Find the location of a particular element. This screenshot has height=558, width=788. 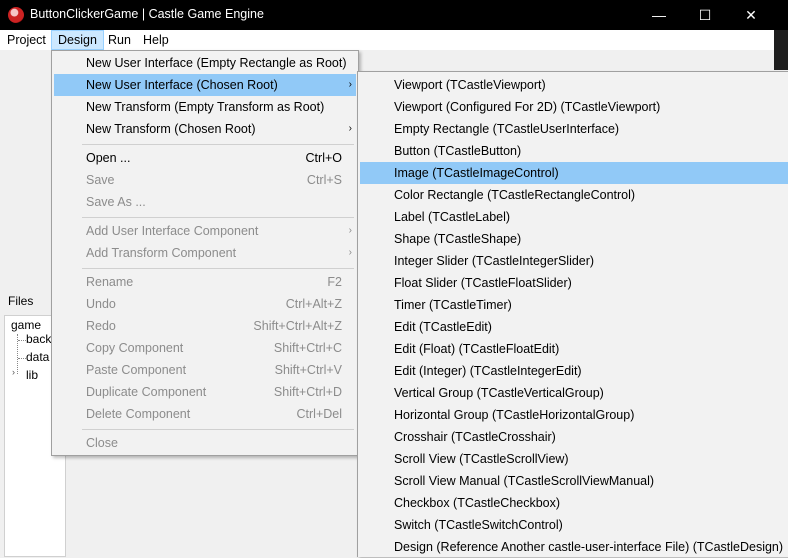

submenu-item-integer-slider: Integer Slider (TCastleIntegerSlider) is located at coordinates (574, 261).